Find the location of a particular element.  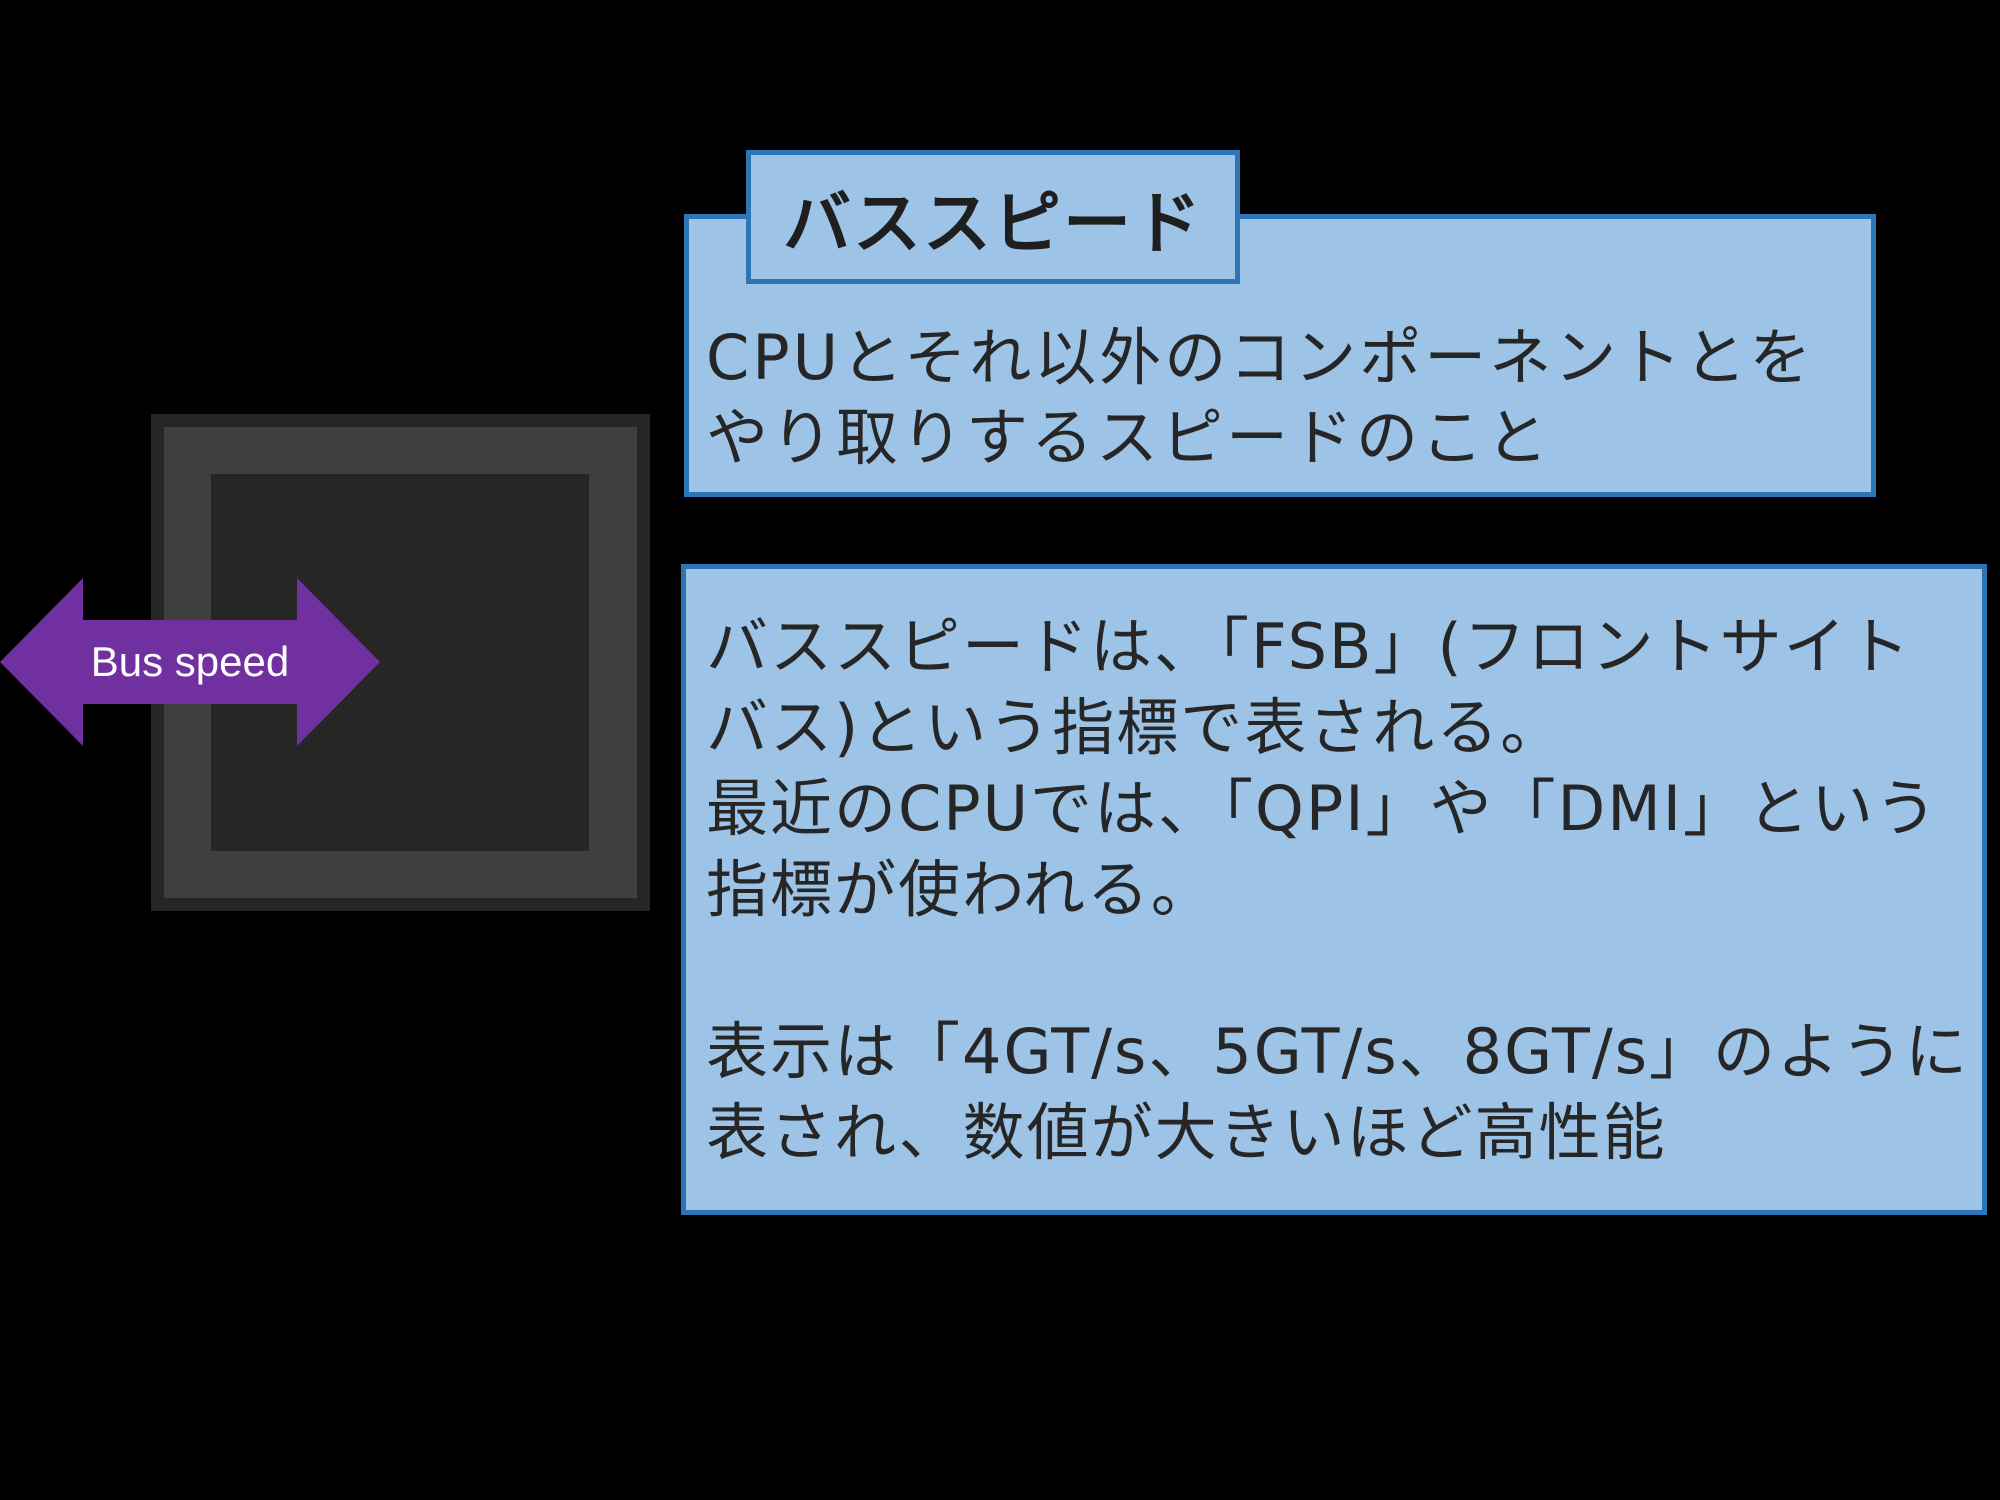

definition-text: CPUとそれ以外のコンポーネントとをやり取りするスピードのこと is located at coordinates (1260, 397).